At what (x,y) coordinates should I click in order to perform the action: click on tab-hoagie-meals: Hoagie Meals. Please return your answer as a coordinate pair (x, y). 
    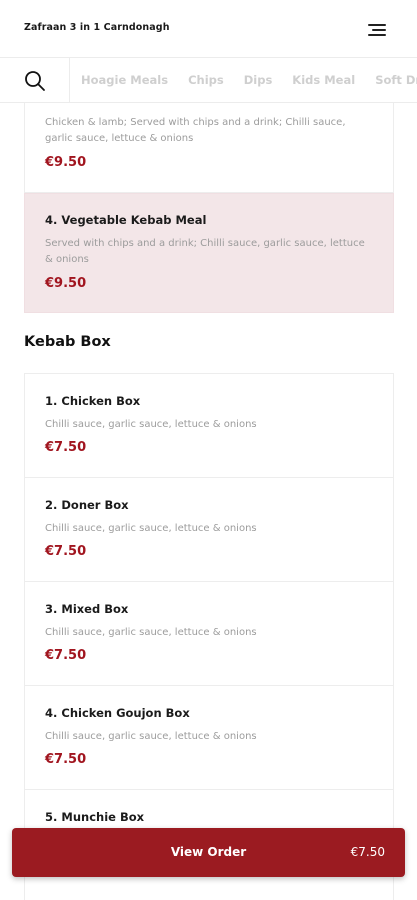
    Looking at the image, I should click on (124, 80).